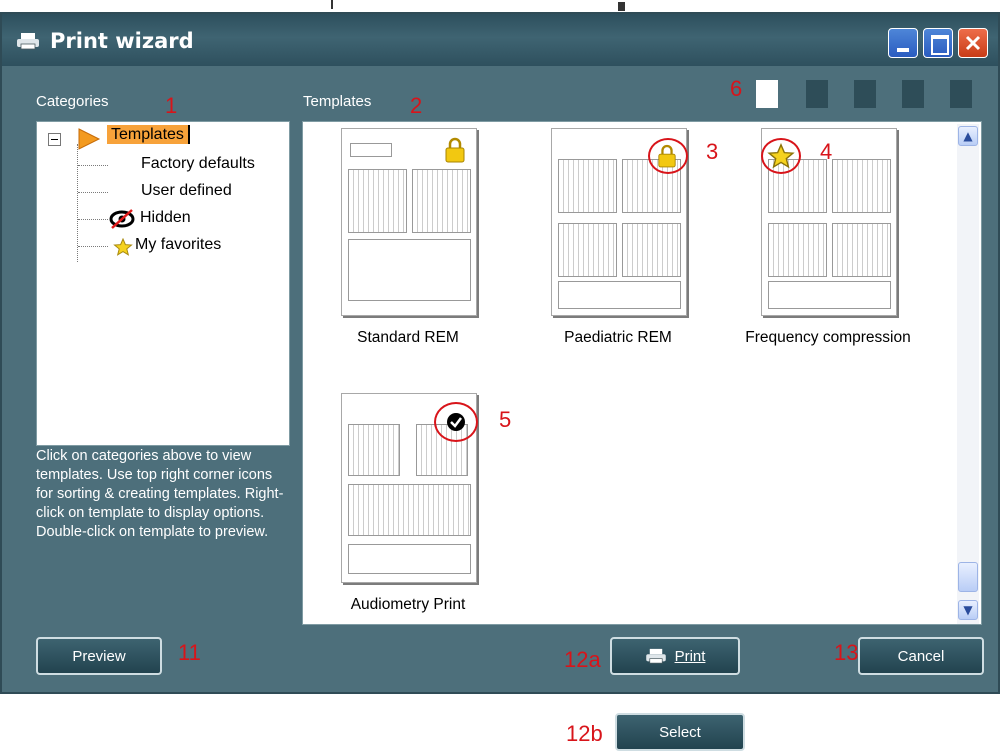 This screenshot has height=754, width=1000. What do you see at coordinates (456, 422) in the screenshot?
I see `check-icon` at bounding box center [456, 422].